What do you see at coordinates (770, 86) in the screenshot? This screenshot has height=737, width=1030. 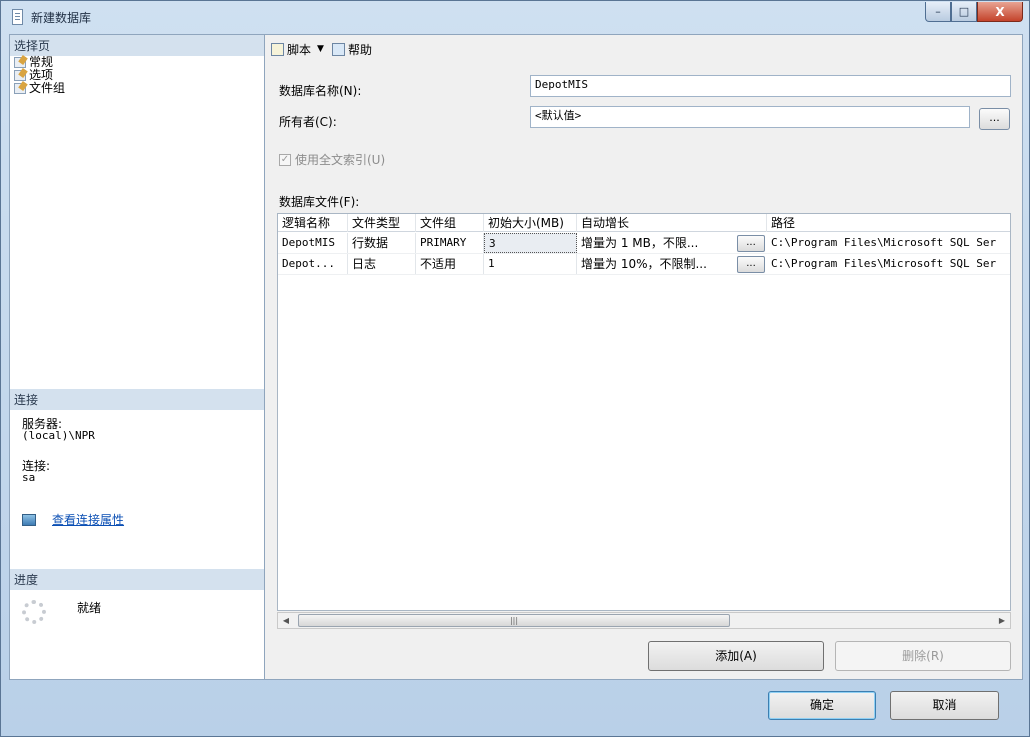 I see `db-name-input: DepotMIS` at bounding box center [770, 86].